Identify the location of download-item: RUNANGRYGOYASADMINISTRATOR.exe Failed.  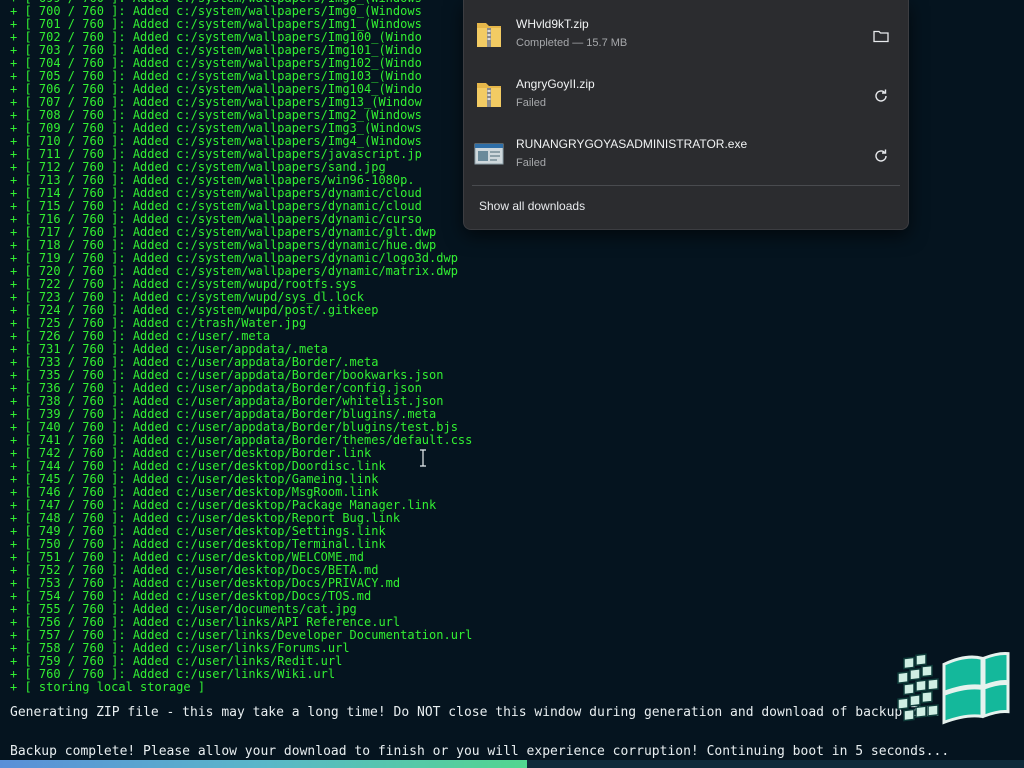
(686, 155).